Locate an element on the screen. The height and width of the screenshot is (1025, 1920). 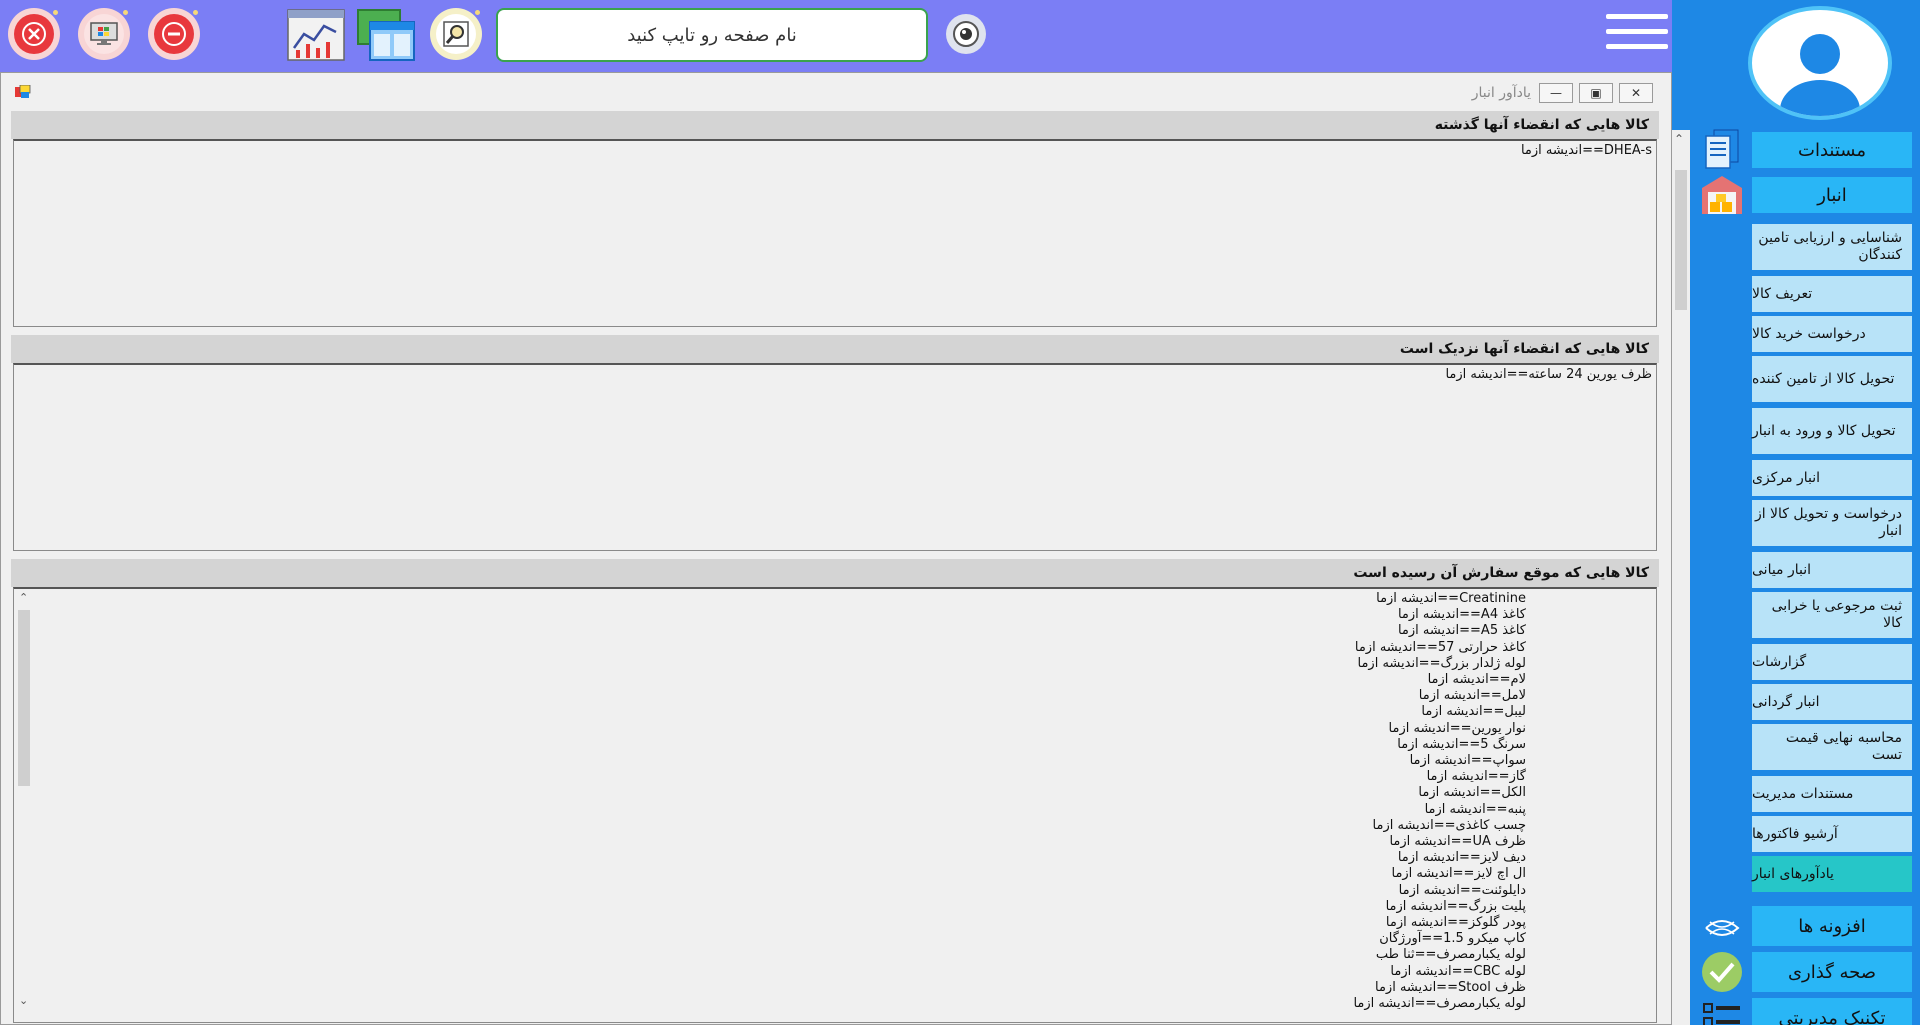
management-icon is located at coordinates (1721, 1014).